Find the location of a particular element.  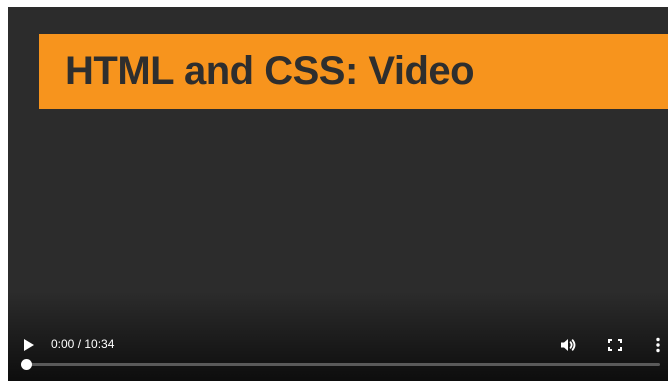

fullscreen-button is located at coordinates (615, 345).